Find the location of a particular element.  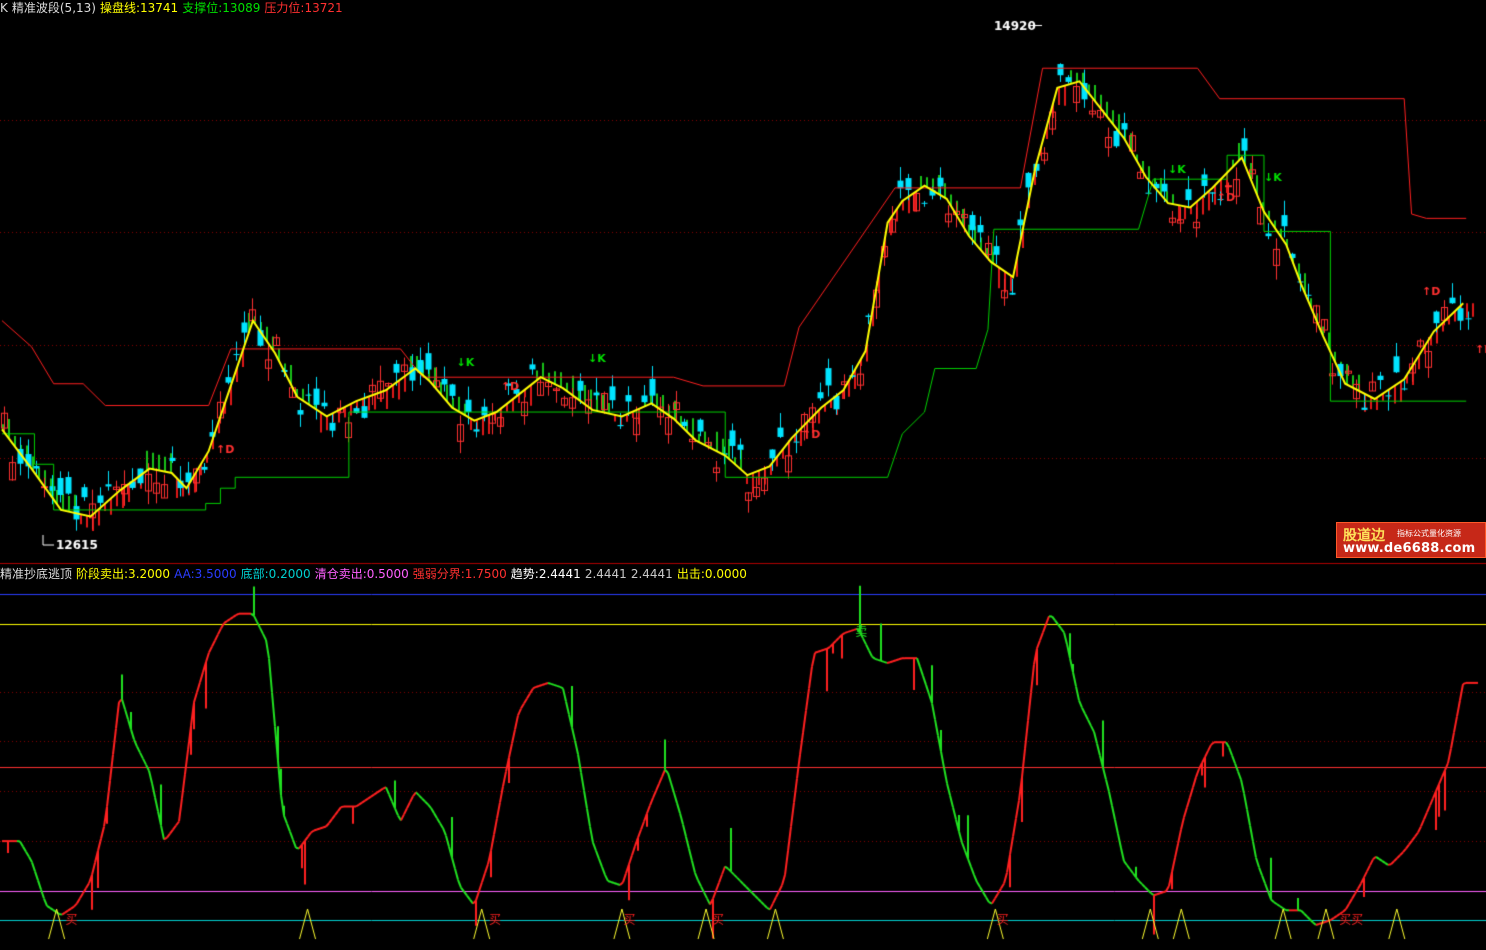

legend-item-trend: 趋势:2.4441 is located at coordinates (545, 574).